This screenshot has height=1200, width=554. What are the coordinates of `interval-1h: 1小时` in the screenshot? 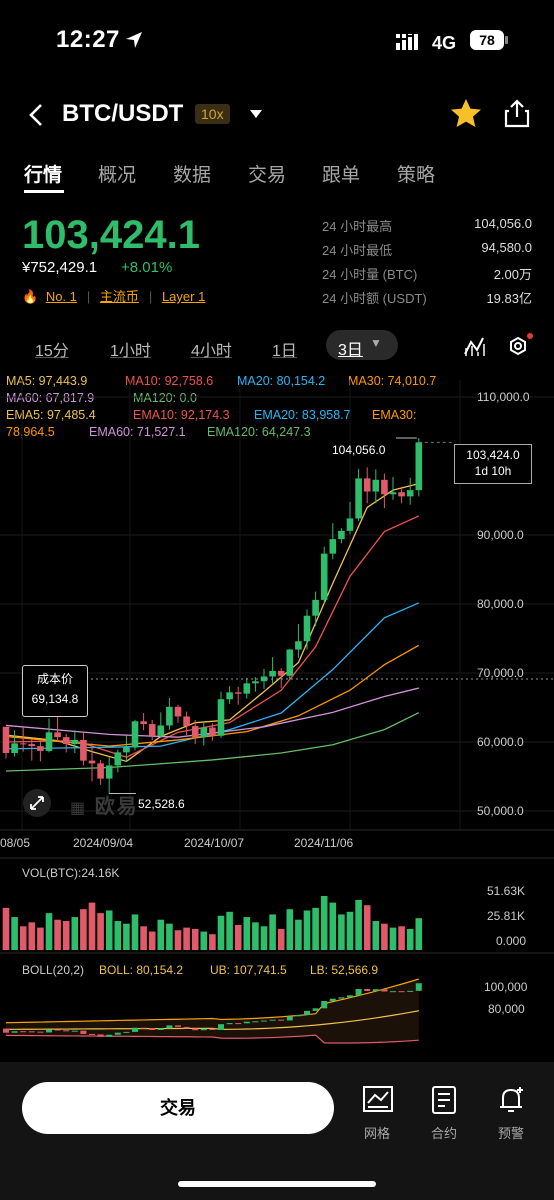 It's located at (130, 349).